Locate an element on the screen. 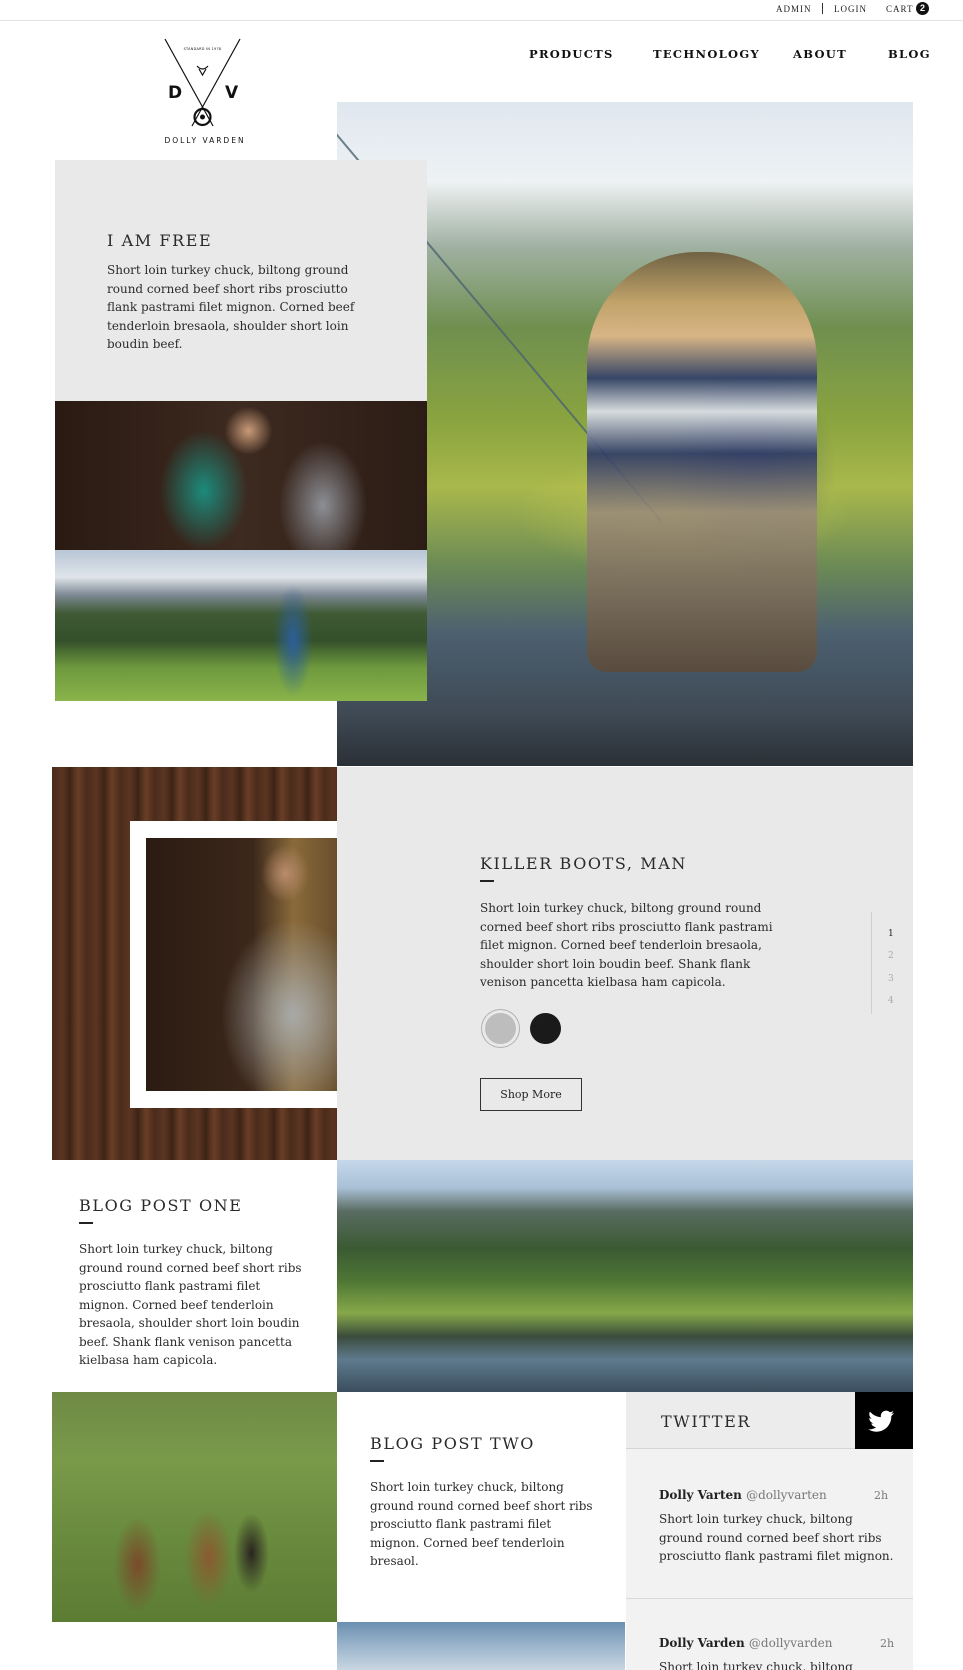 This screenshot has width=963, height=1670. twitter-header: TWITTER is located at coordinates (740, 1420).